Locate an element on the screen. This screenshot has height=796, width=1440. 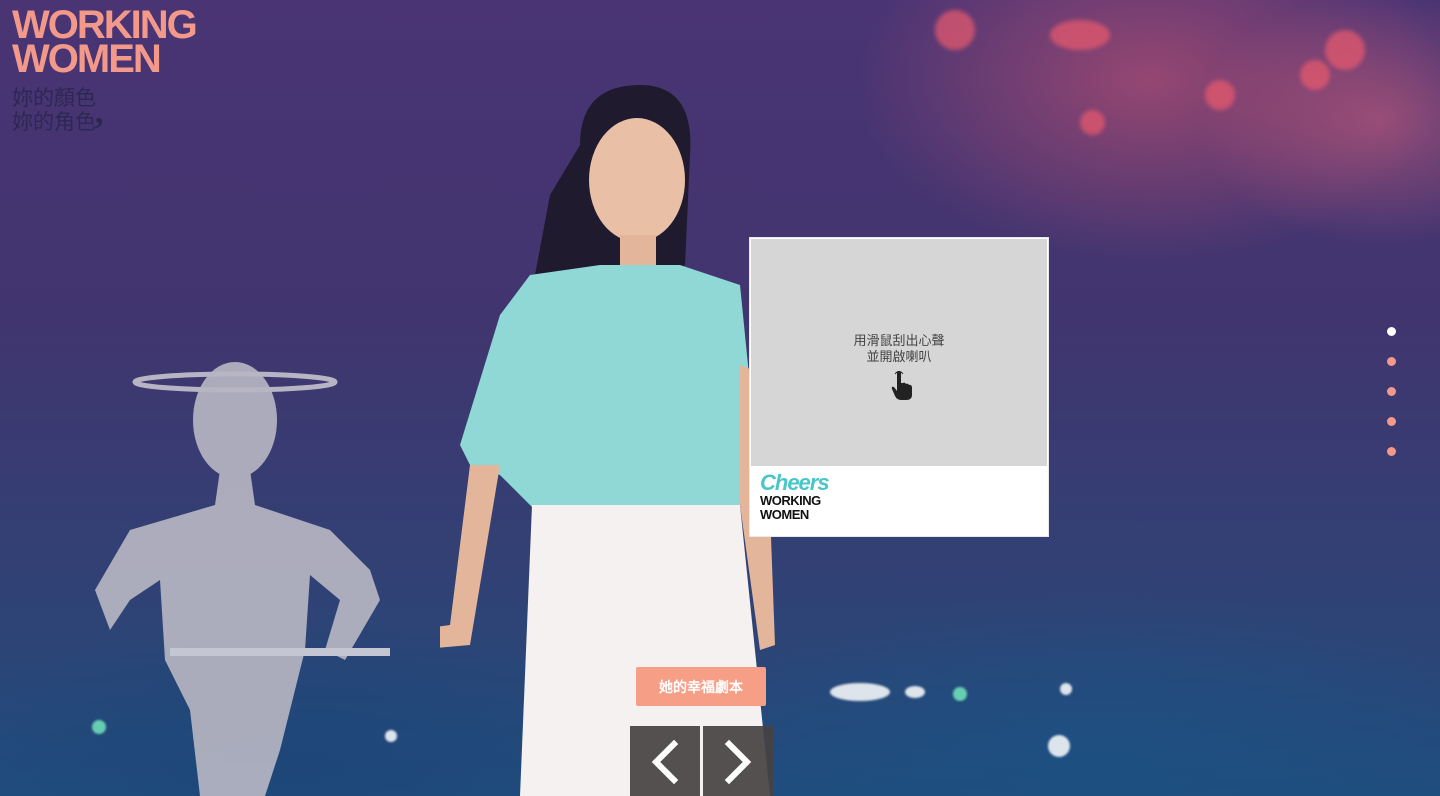
scratch-card: 用滑鼠刮出心聲 並開啟喇叭 Cheers WORKING WOMEN is located at coordinates (899, 387).